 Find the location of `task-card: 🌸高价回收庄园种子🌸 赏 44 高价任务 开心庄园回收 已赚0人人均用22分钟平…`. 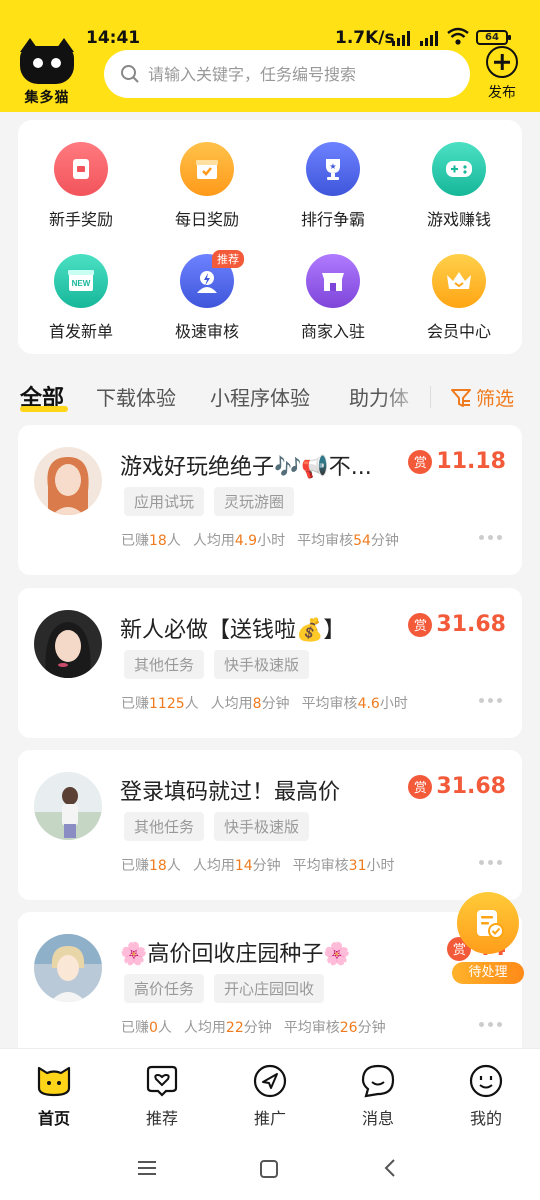

task-card: 🌸高价回收庄园种子🌸 赏 44 高价任务 开心庄园回收 已赚0人人均用22分钟平… is located at coordinates (270, 987).